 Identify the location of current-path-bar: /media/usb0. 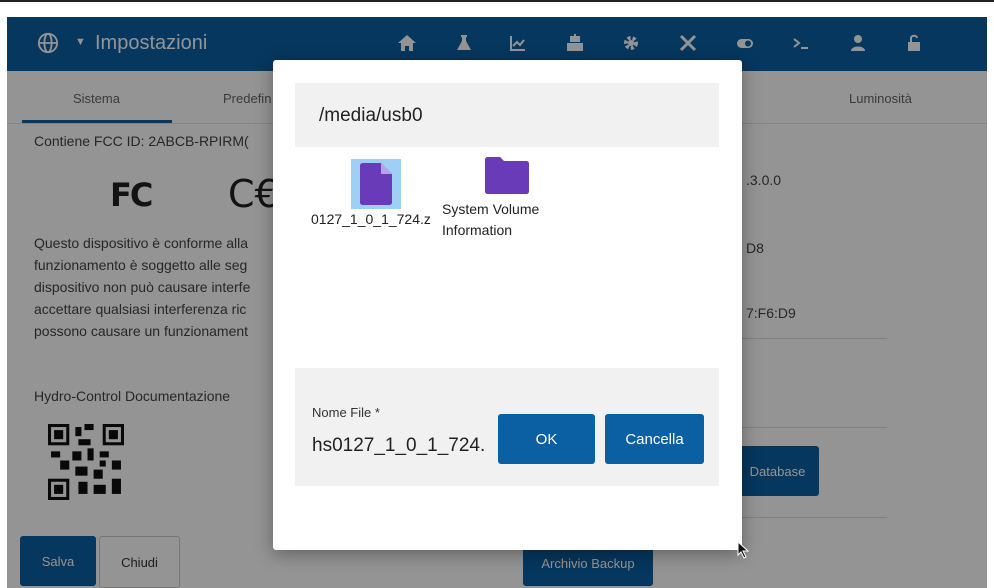
(507, 115).